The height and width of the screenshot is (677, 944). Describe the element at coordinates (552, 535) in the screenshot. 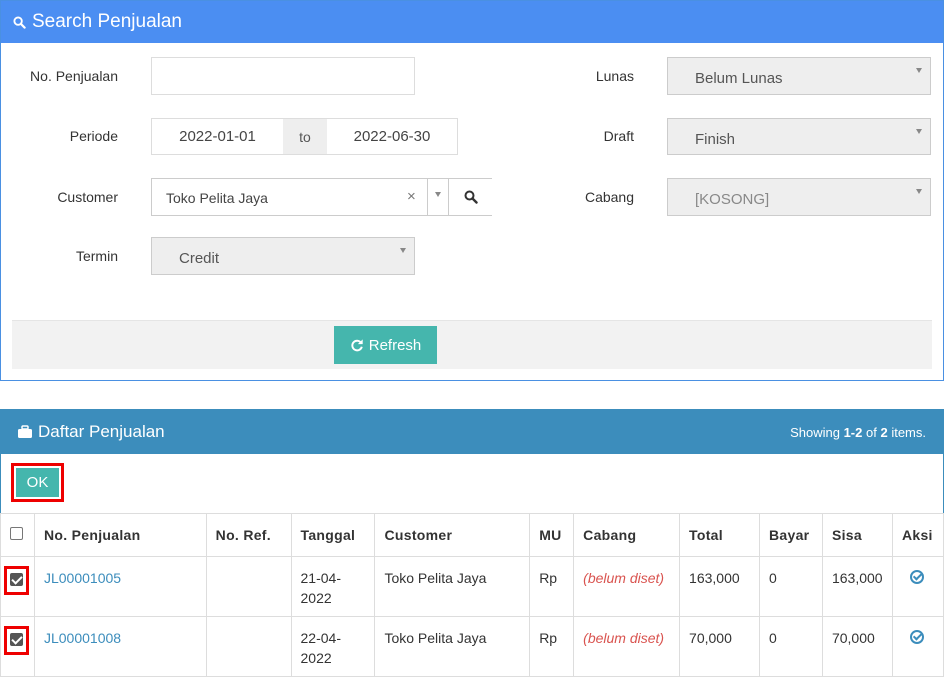

I see `column-header: MU` at that location.